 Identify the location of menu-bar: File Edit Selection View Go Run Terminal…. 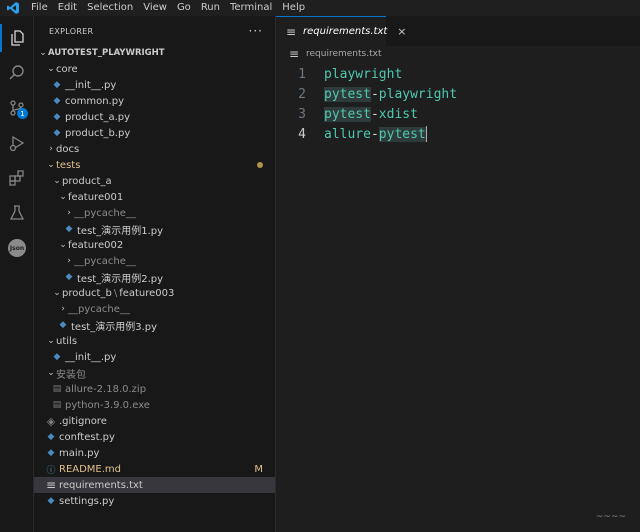
(320, 8).